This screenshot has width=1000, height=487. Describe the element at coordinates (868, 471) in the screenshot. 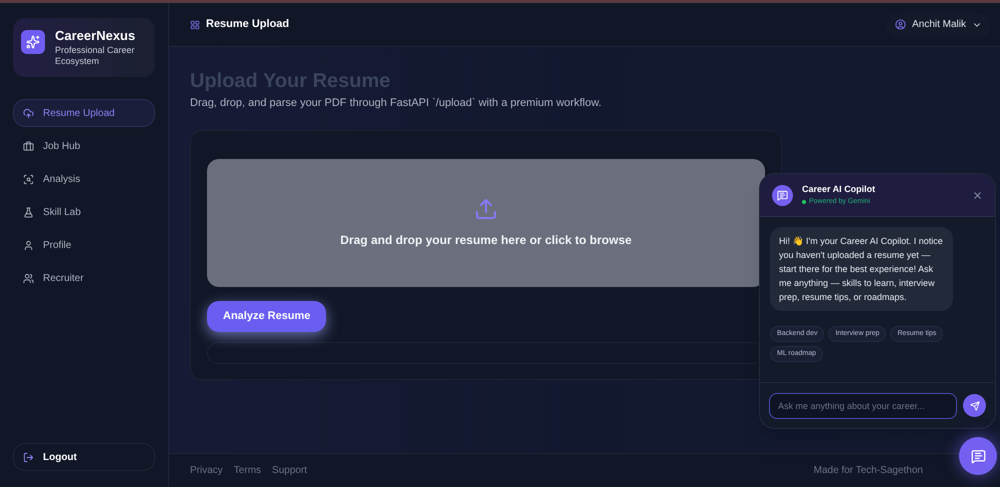

I see `footer-credit: Made for Tech-Sagethon` at that location.